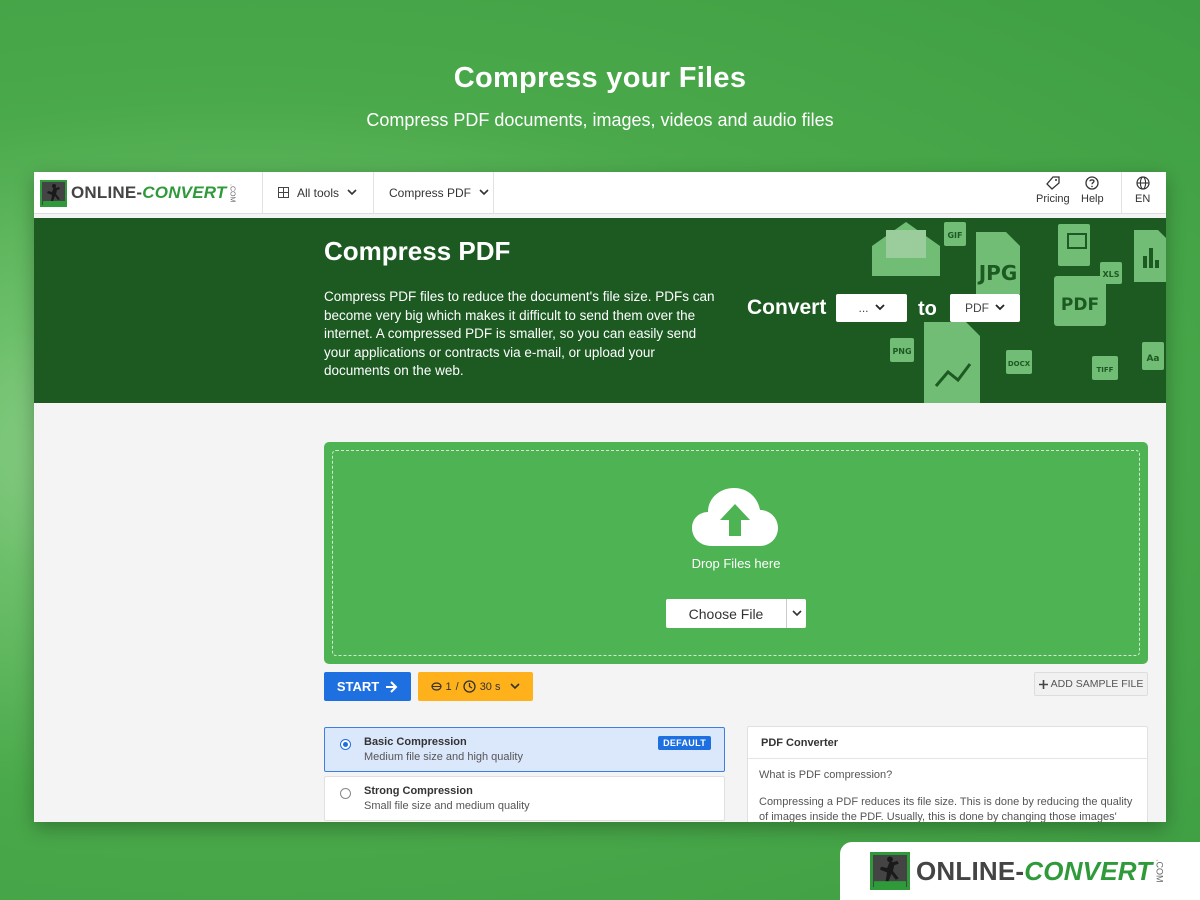  I want to click on credits-time-indicator: 1 / 30 s, so click(475, 686).